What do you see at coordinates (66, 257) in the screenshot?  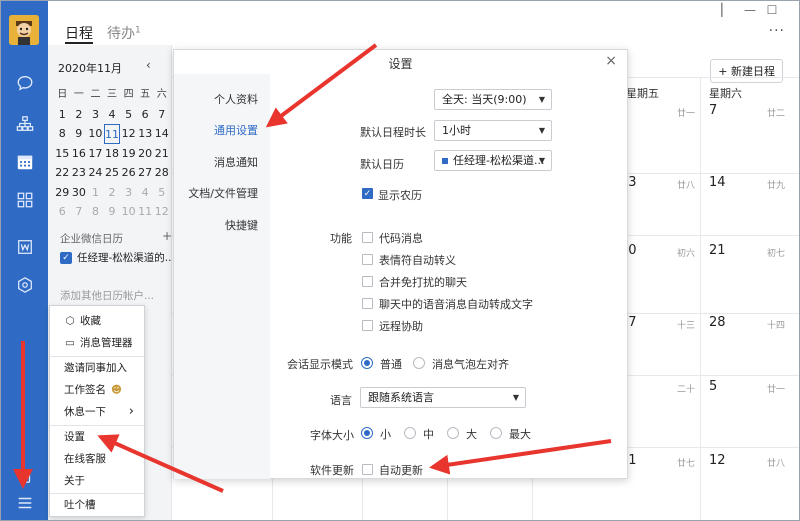 I see `calendar-checkbox: ✓` at bounding box center [66, 257].